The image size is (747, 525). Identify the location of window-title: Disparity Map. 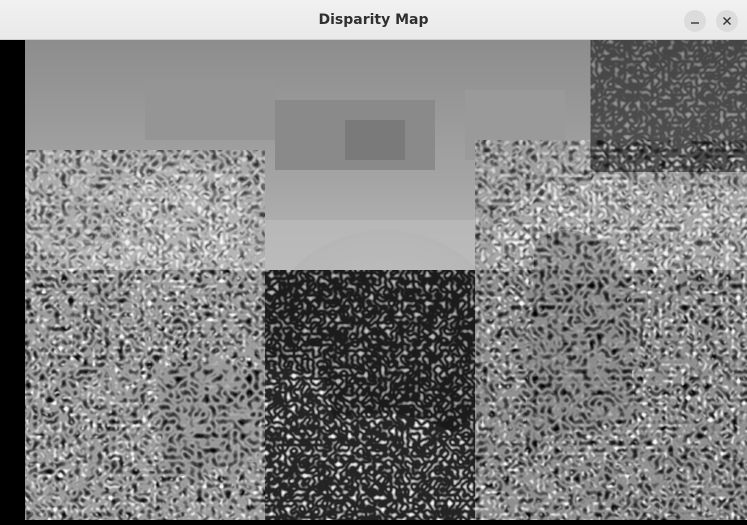
(373, 20).